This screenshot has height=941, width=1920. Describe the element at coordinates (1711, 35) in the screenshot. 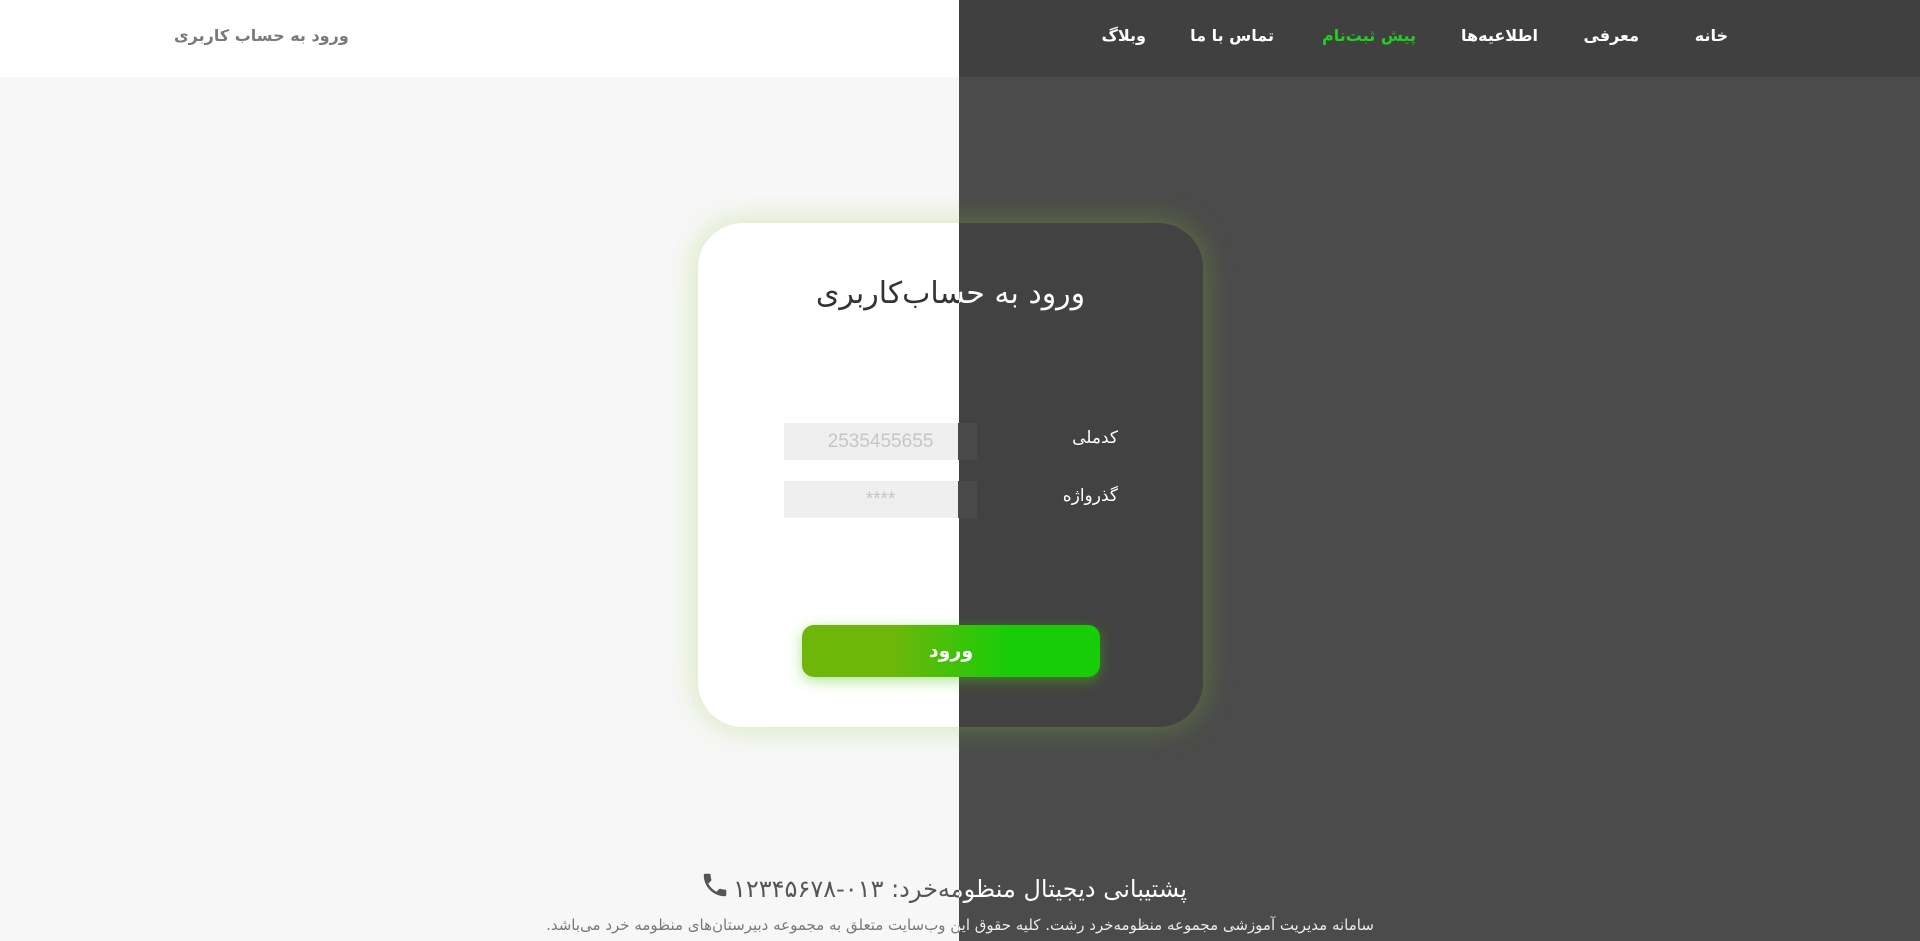

I see `nav-home: خانه` at that location.